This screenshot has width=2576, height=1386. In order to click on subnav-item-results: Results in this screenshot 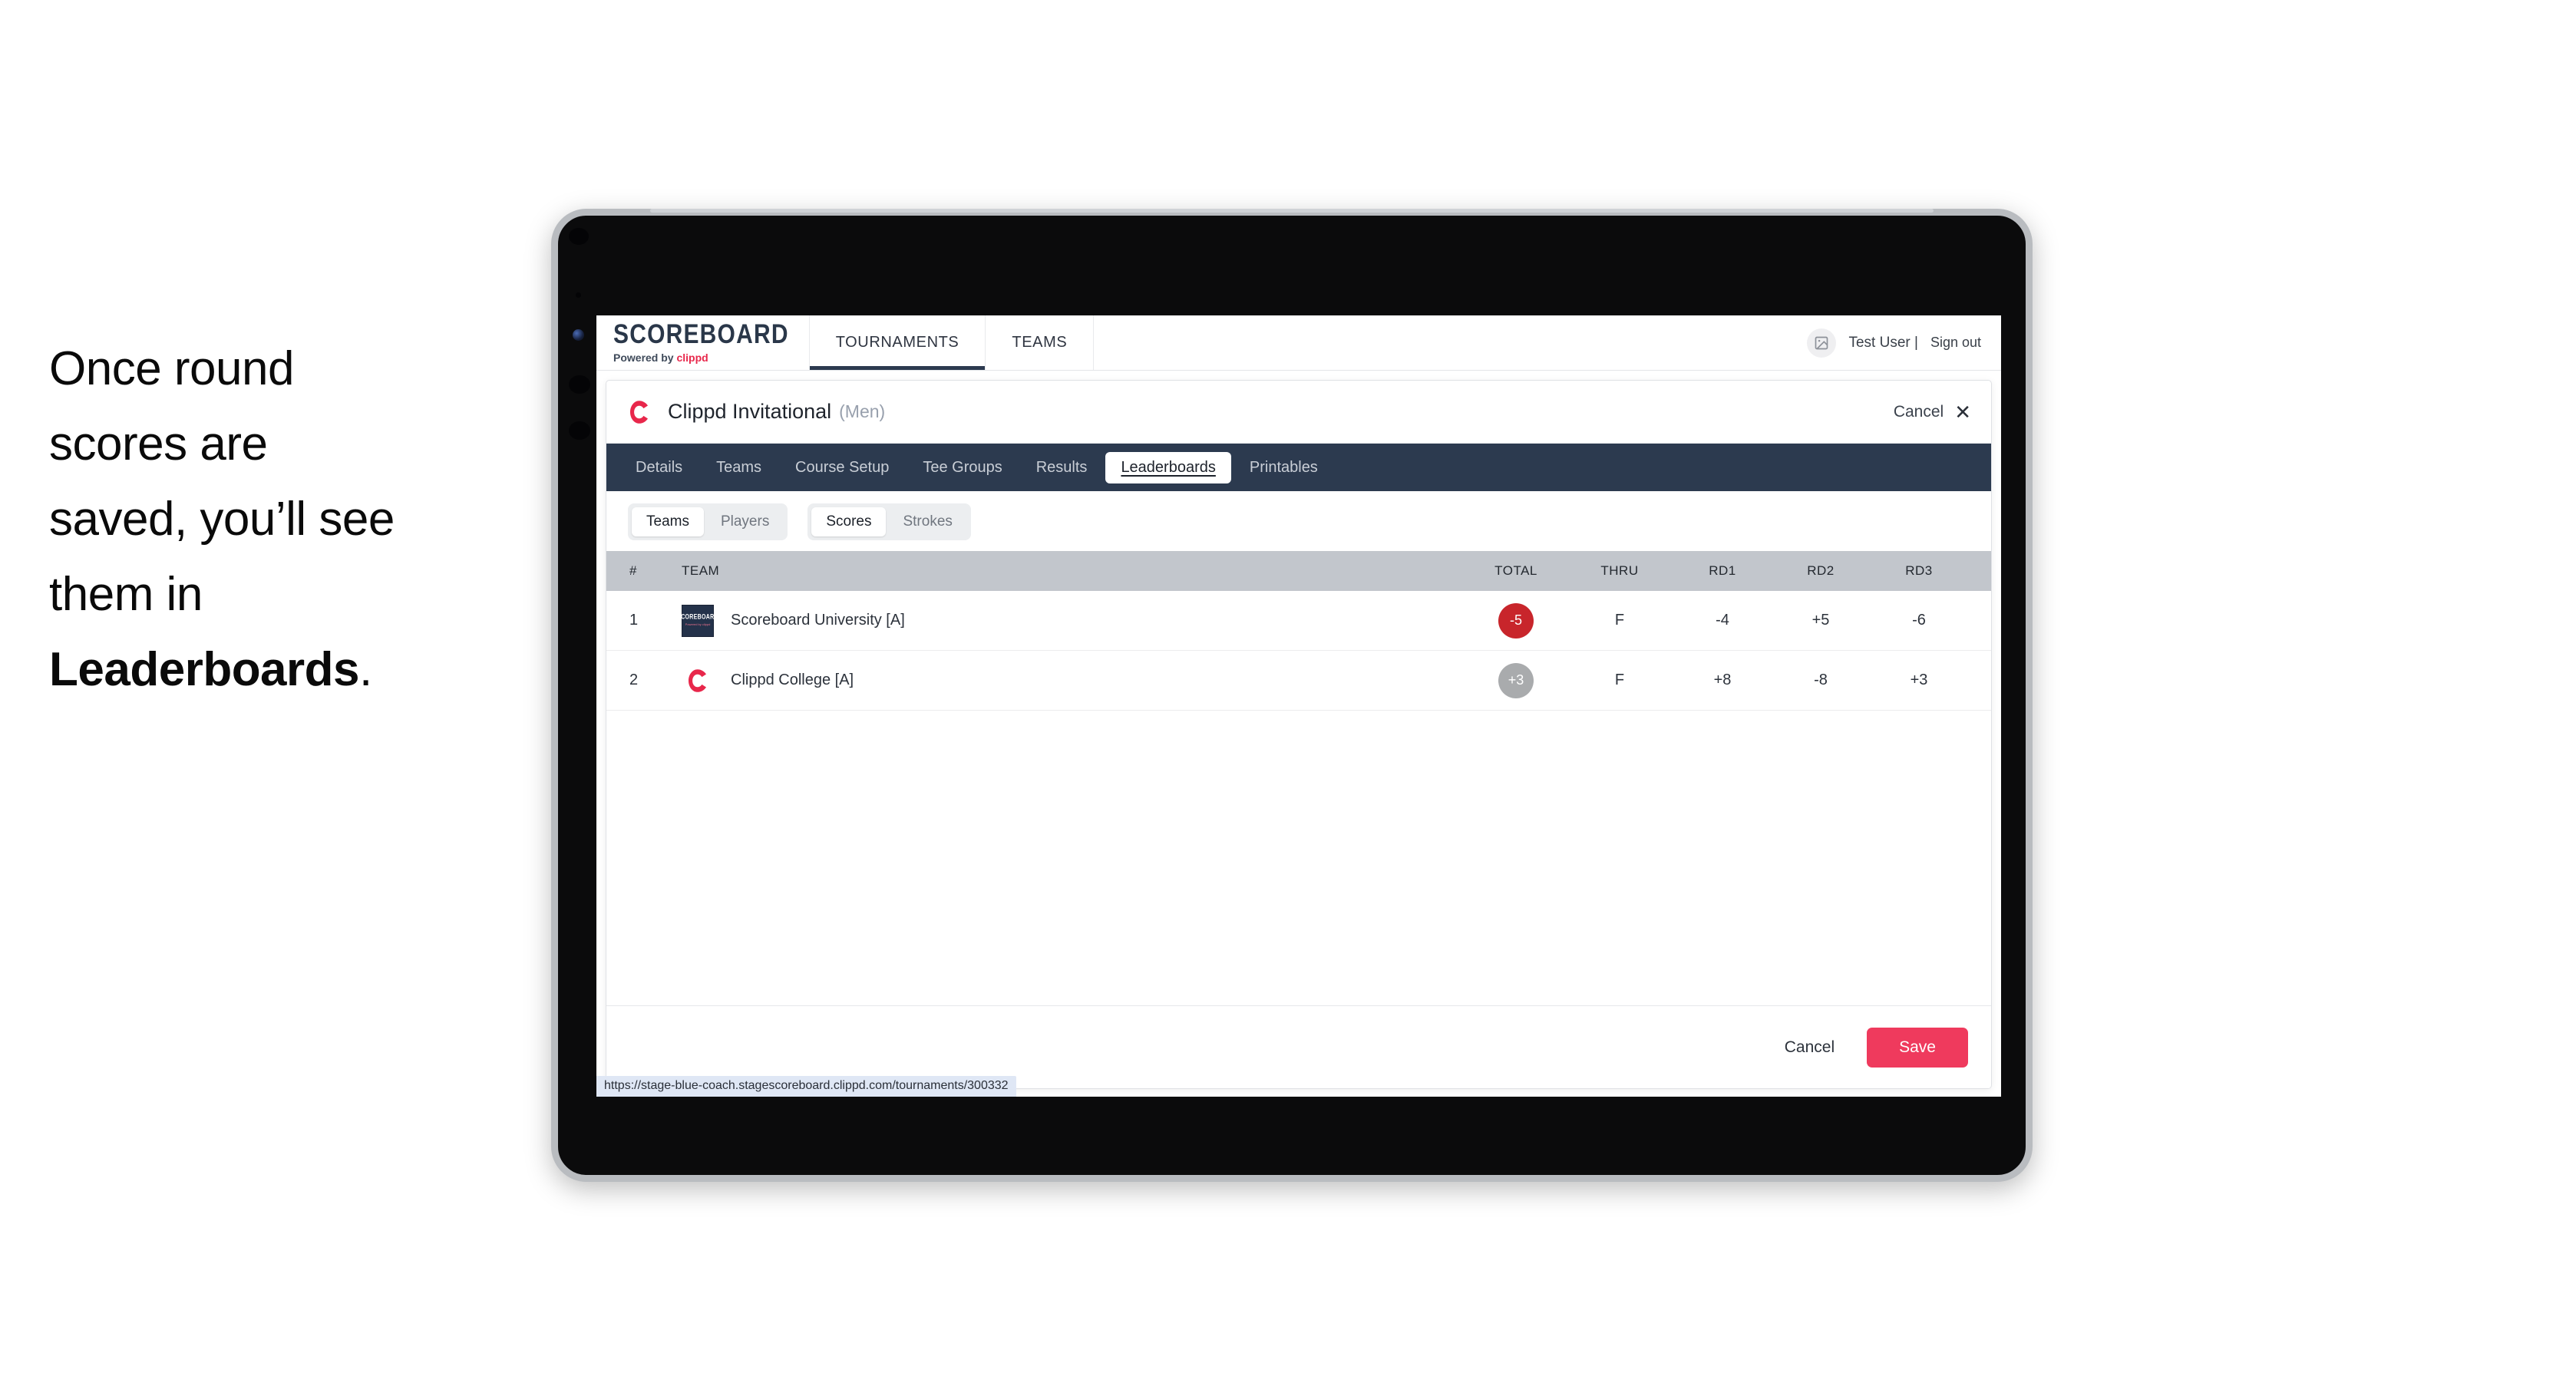, I will do `click(1062, 467)`.